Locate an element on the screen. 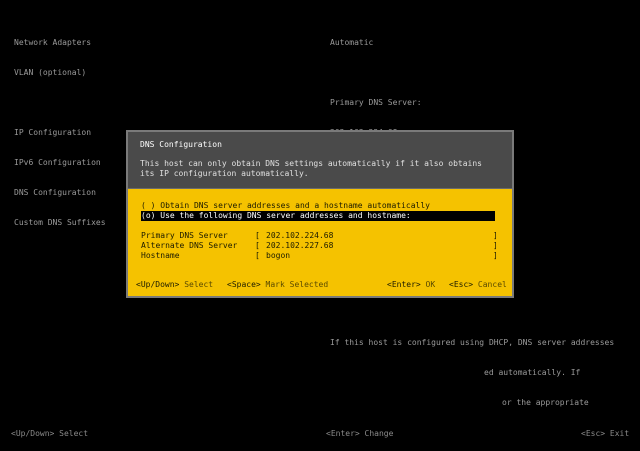  hostname-input: bogon is located at coordinates (278, 256).